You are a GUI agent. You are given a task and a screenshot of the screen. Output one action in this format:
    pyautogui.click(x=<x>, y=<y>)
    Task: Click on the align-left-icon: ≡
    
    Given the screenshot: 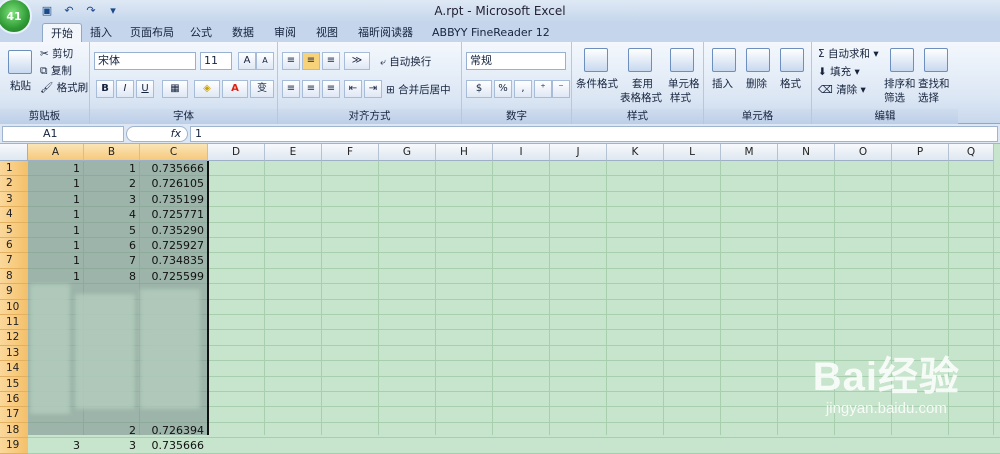 What is the action you would take?
    pyautogui.click(x=291, y=89)
    